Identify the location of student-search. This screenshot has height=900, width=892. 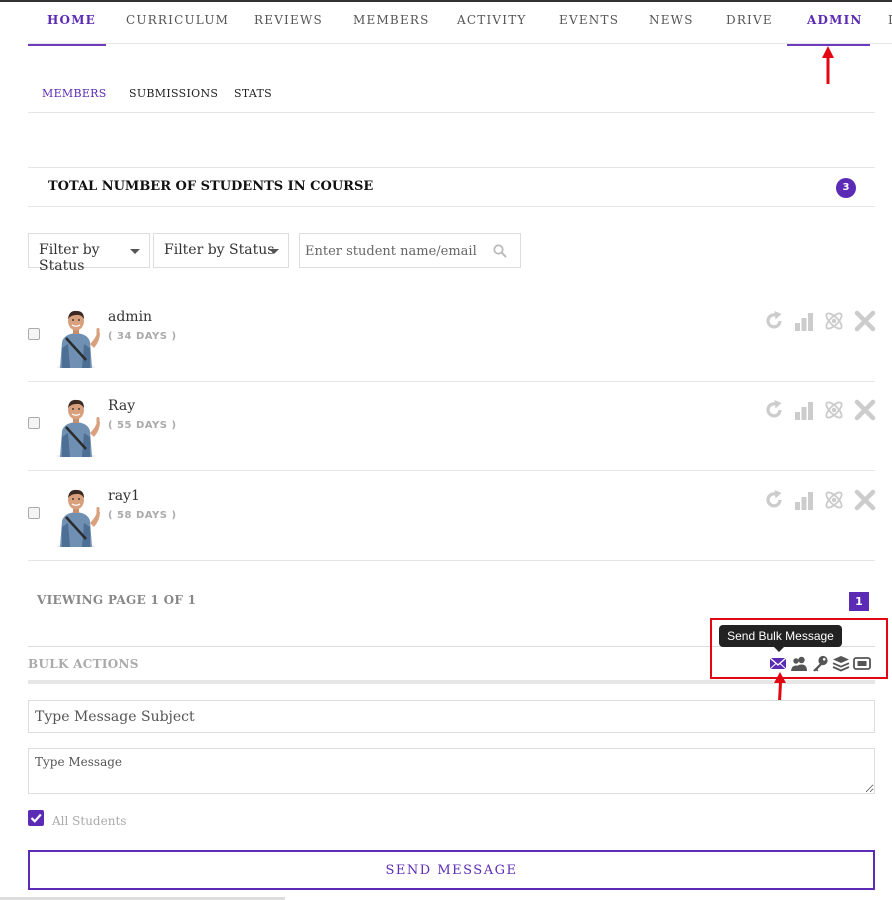
(410, 250).